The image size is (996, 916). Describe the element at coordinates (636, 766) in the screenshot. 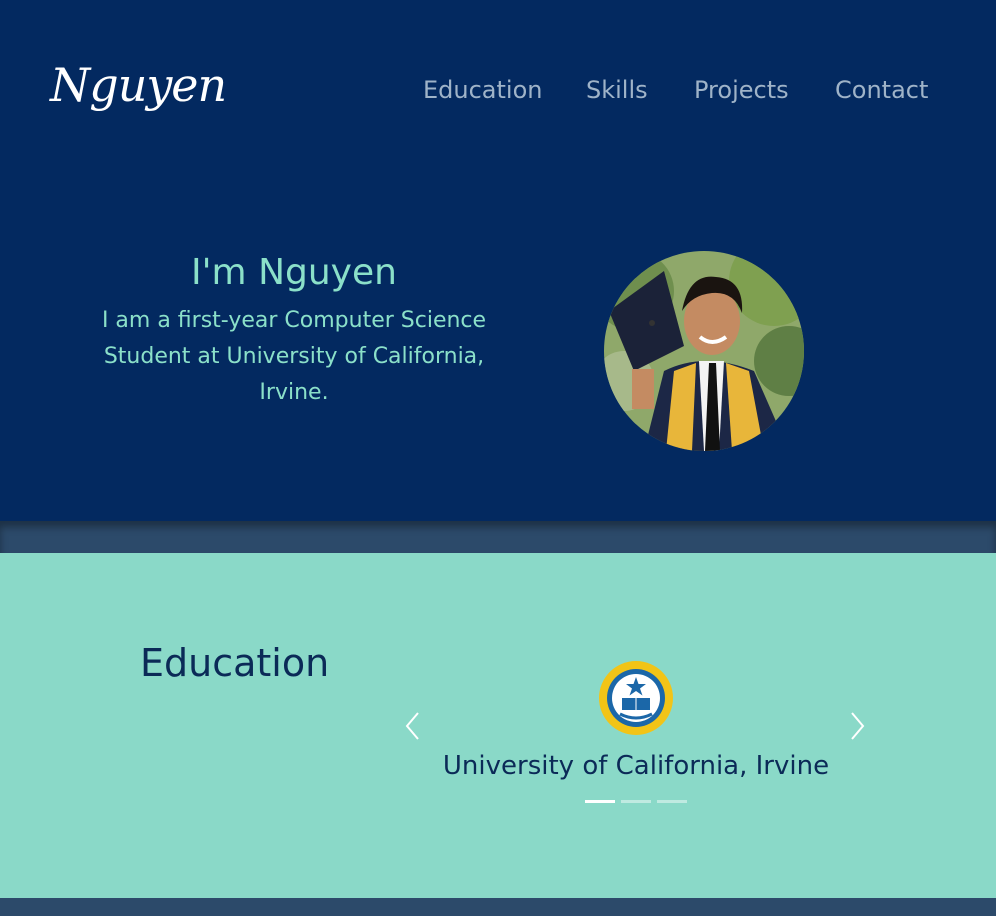

I see `university-name: University of California, Irvine` at that location.